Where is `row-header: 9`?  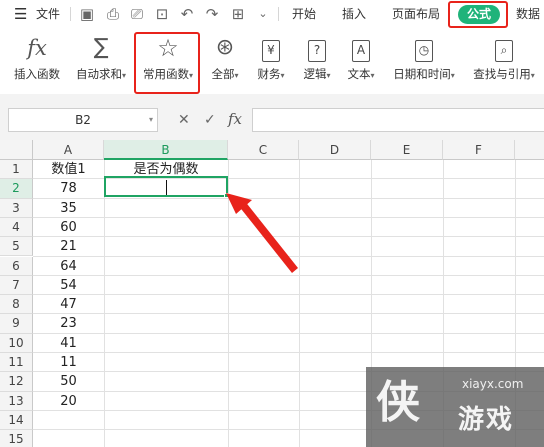
row-header: 9 is located at coordinates (16, 324).